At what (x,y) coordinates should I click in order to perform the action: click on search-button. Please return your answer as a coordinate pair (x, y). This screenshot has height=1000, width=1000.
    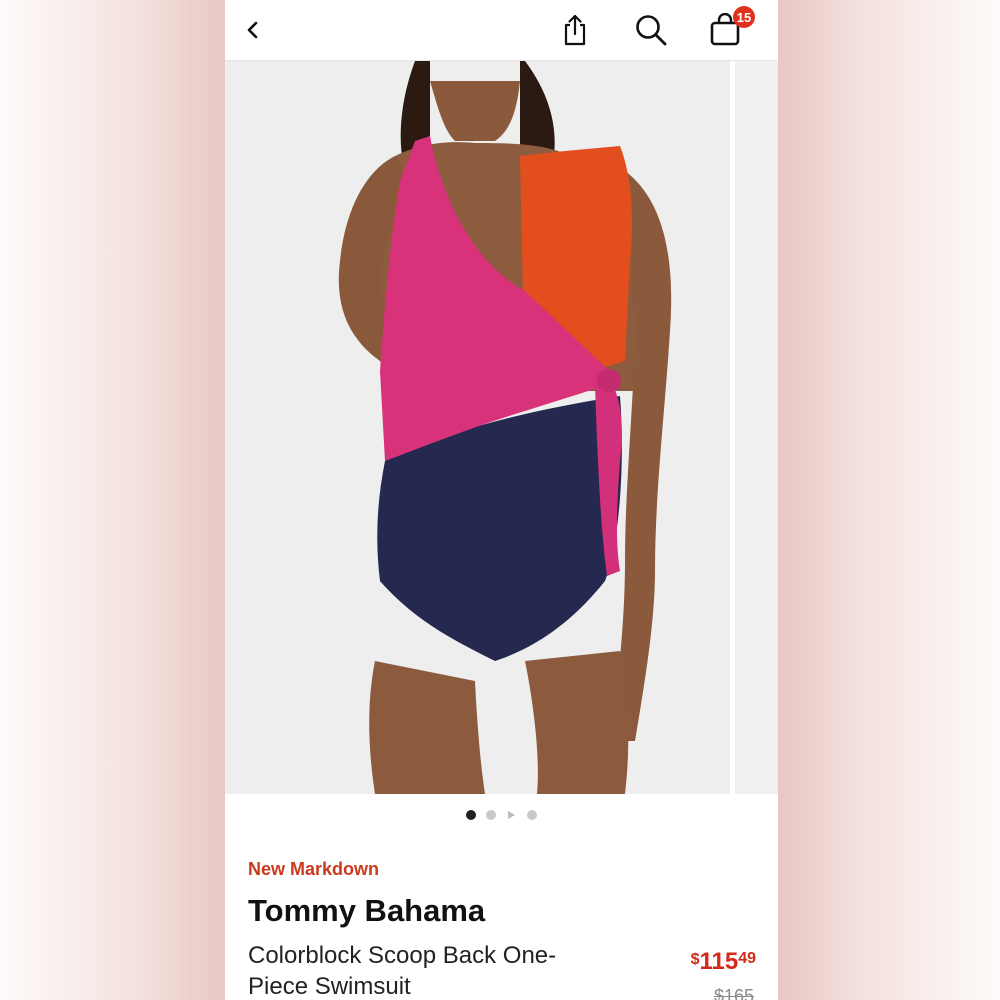
    Looking at the image, I should click on (651, 30).